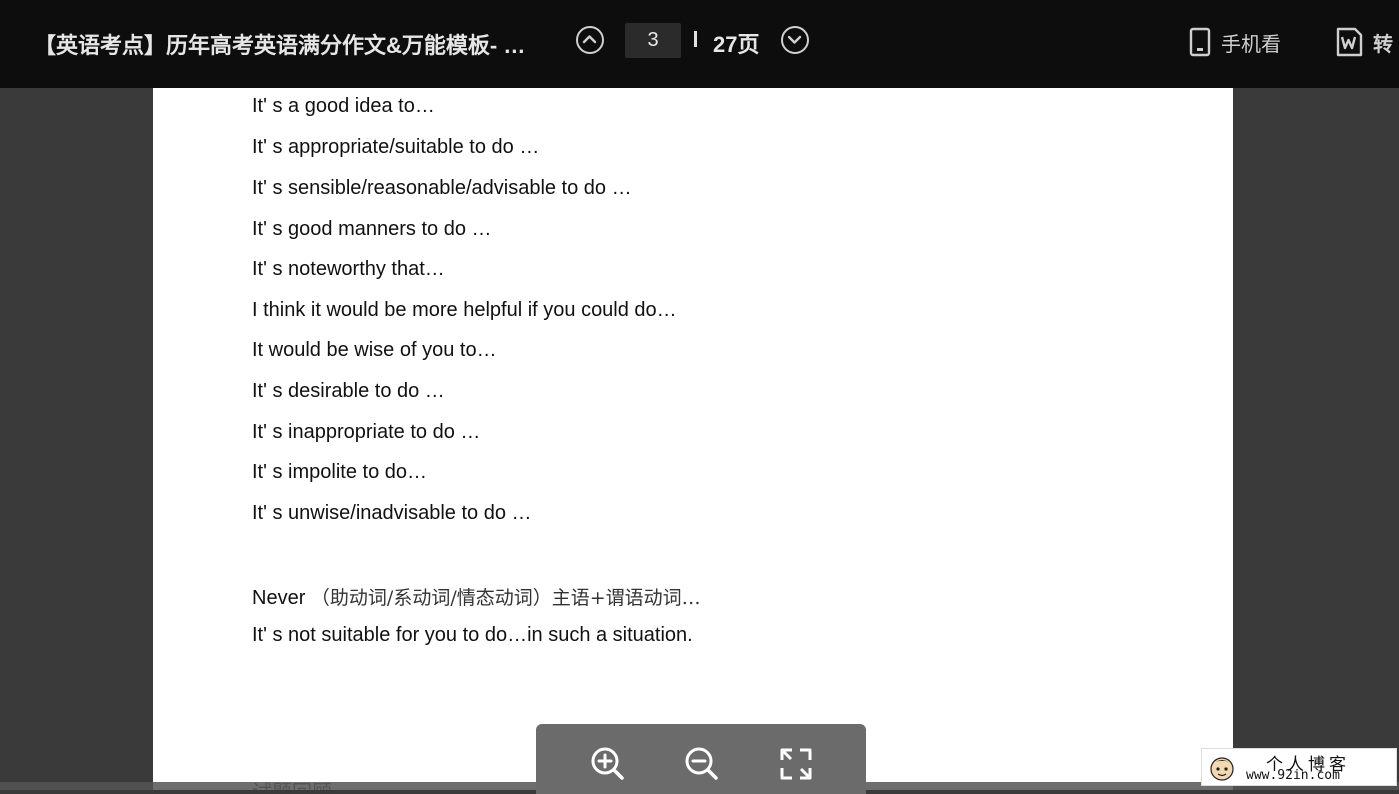 This screenshot has height=794, width=1399. I want to click on zoom-in-icon, so click(607, 763).